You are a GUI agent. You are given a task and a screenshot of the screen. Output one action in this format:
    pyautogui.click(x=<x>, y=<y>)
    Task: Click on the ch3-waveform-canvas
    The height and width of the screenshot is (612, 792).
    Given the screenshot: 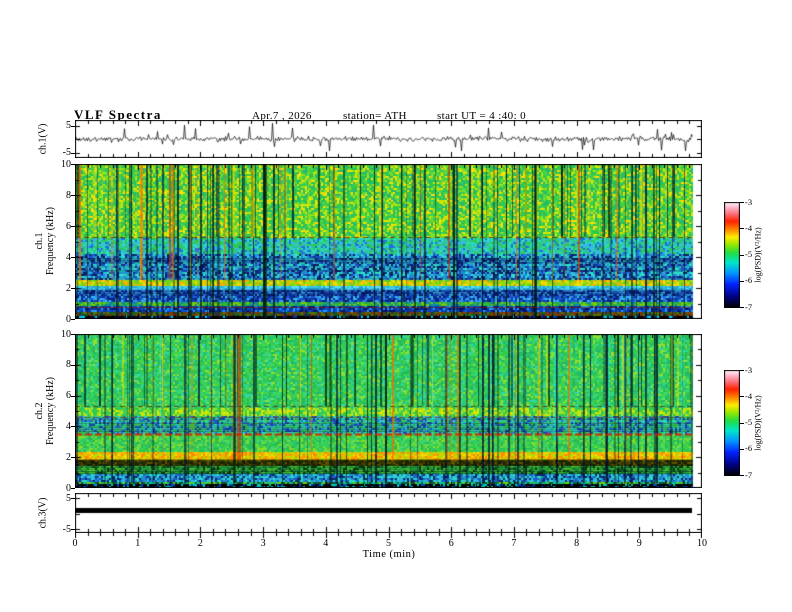 What is the action you would take?
    pyautogui.click(x=388, y=513)
    